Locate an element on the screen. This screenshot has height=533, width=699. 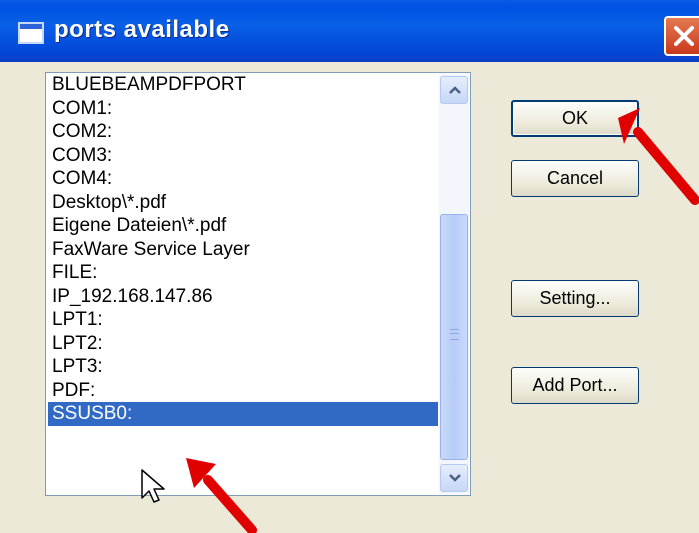
close-button is located at coordinates (681, 36).